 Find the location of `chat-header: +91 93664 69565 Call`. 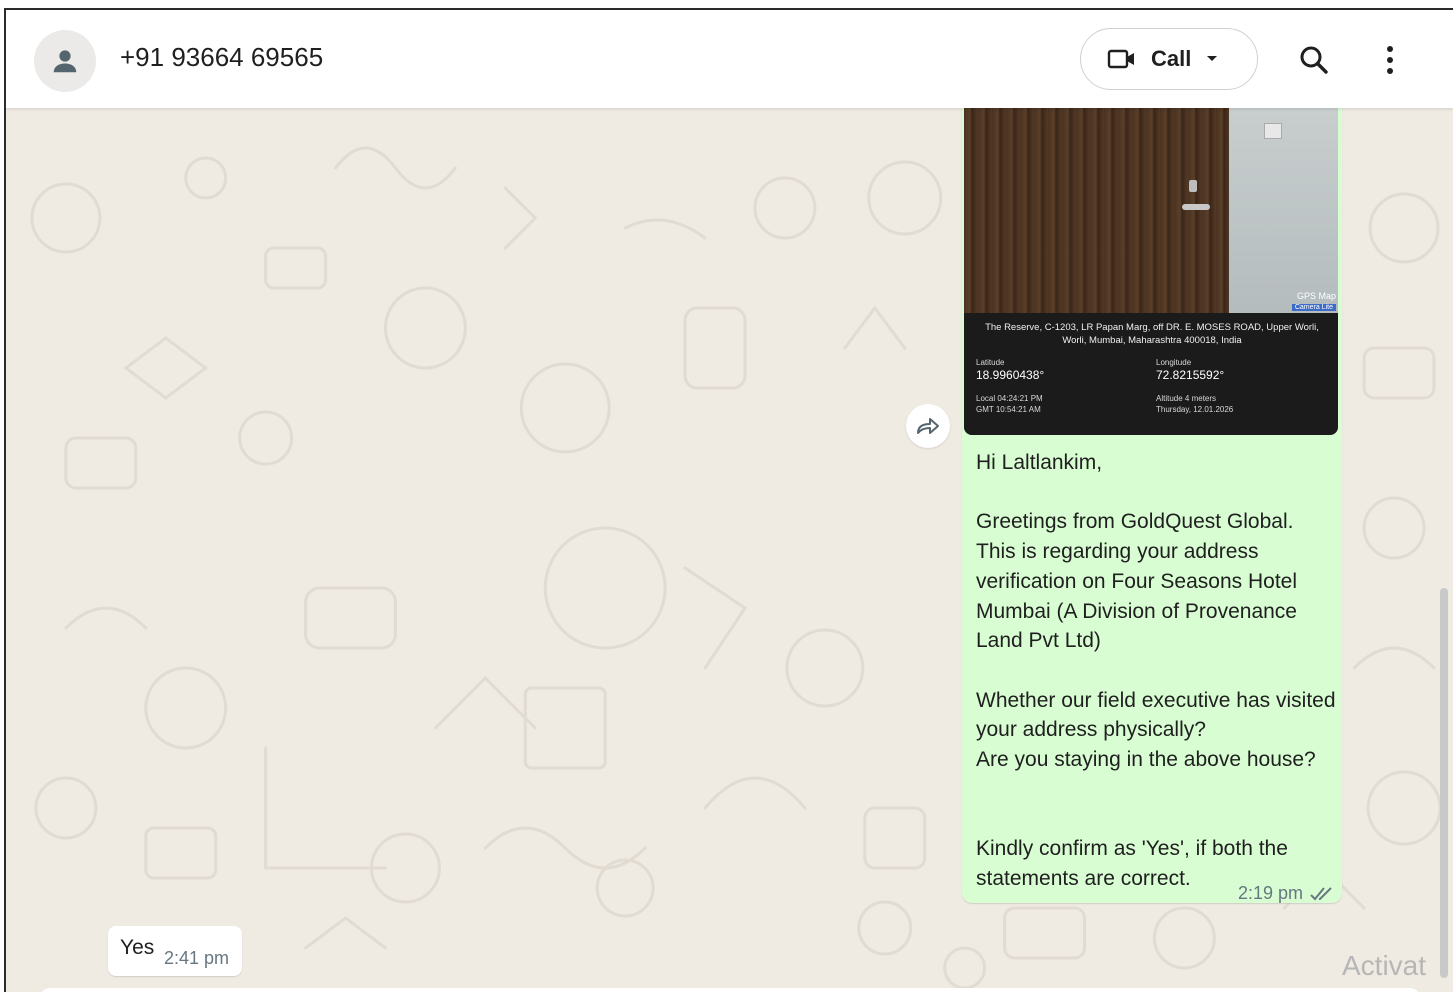

chat-header: +91 93664 69565 Call is located at coordinates (729, 59).